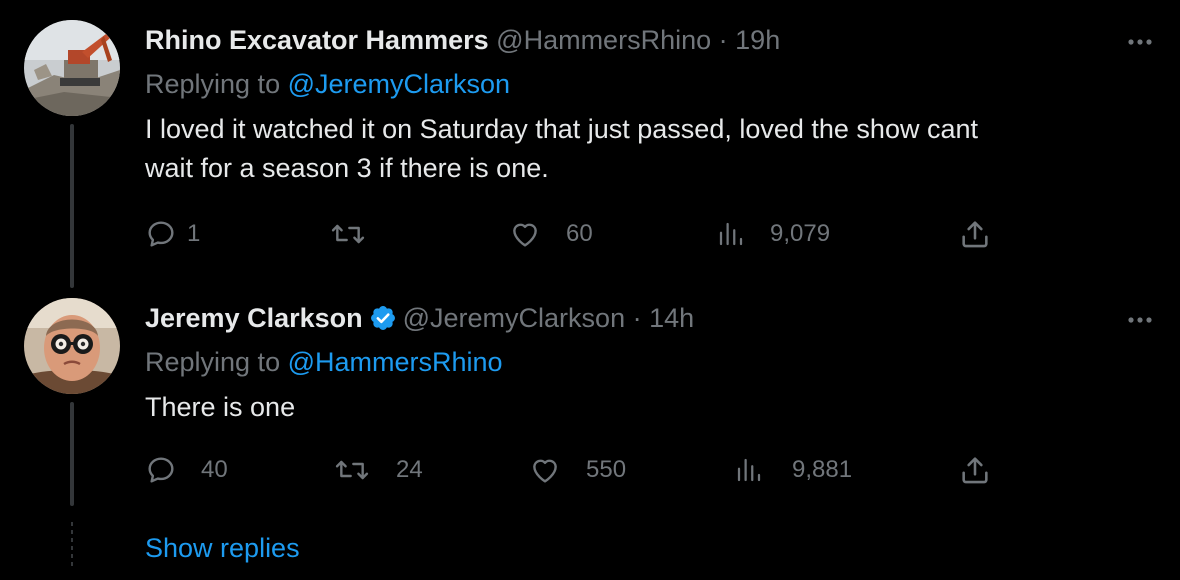 The width and height of the screenshot is (1180, 580). Describe the element at coordinates (577, 470) in the screenshot. I see `like-button: 550` at that location.